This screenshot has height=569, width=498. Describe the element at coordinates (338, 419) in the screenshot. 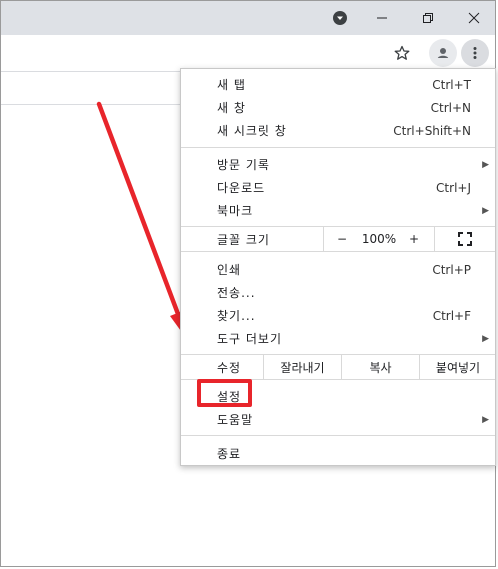

I see `menu-item-help: 도움말 ▶` at that location.